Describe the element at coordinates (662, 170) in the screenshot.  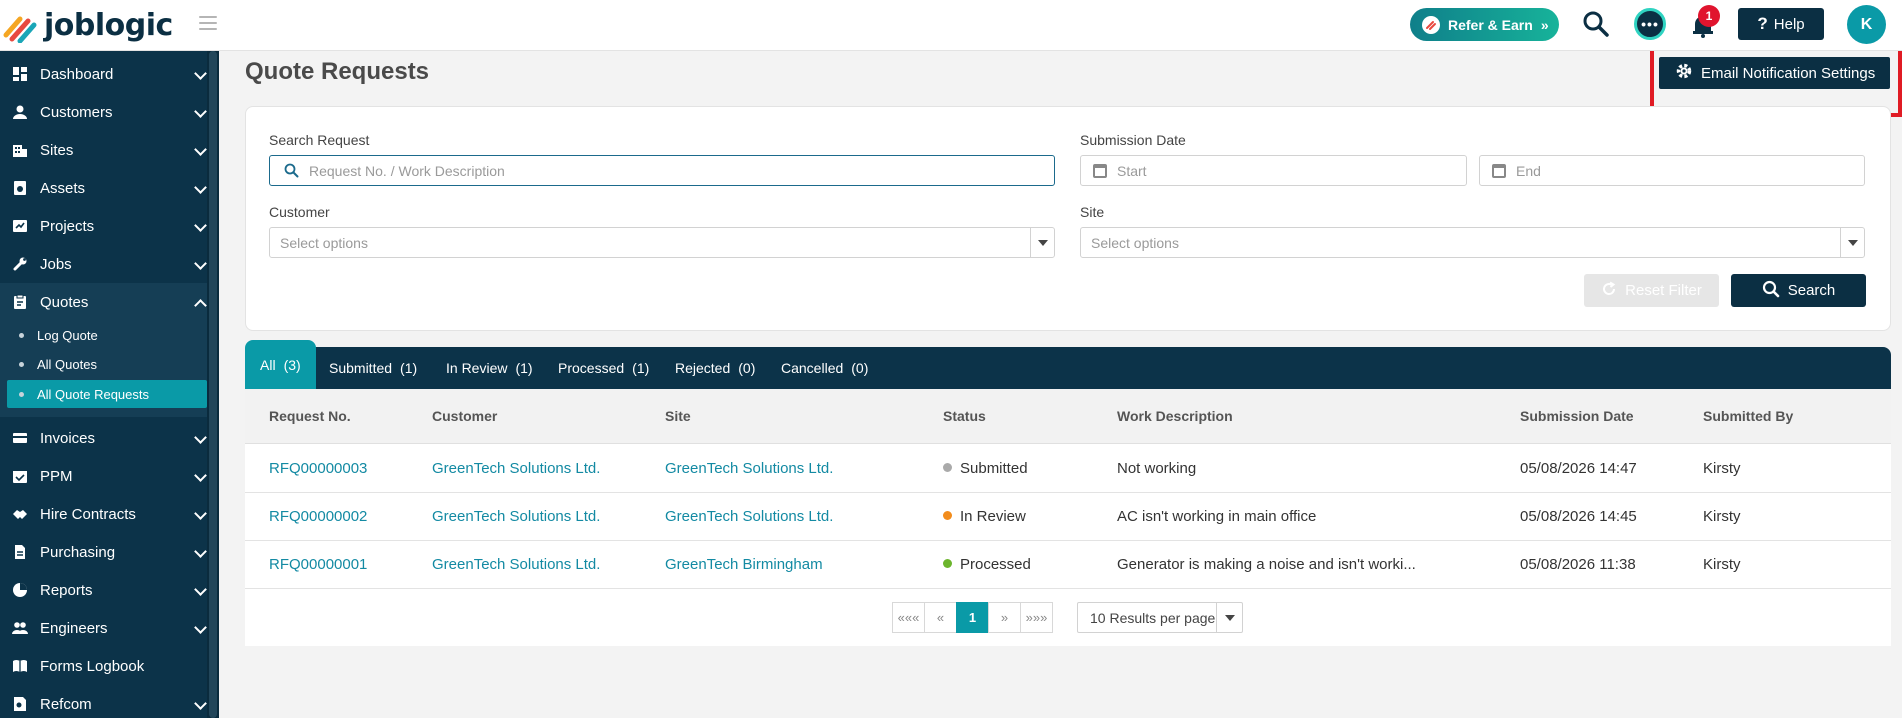
I see `search-input: Request No. / Work Description` at that location.